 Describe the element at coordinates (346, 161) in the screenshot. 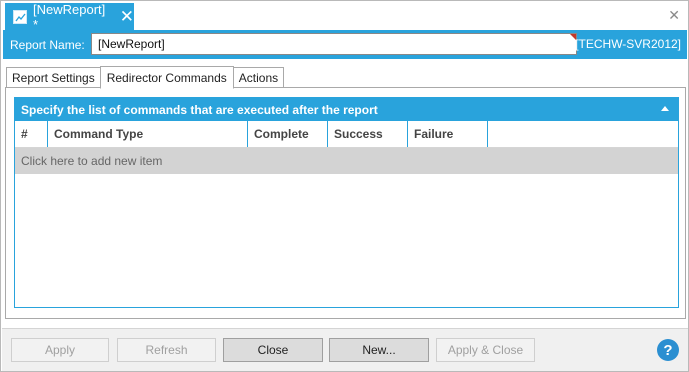

I see `add-new-item-row: Click here to add new item` at that location.